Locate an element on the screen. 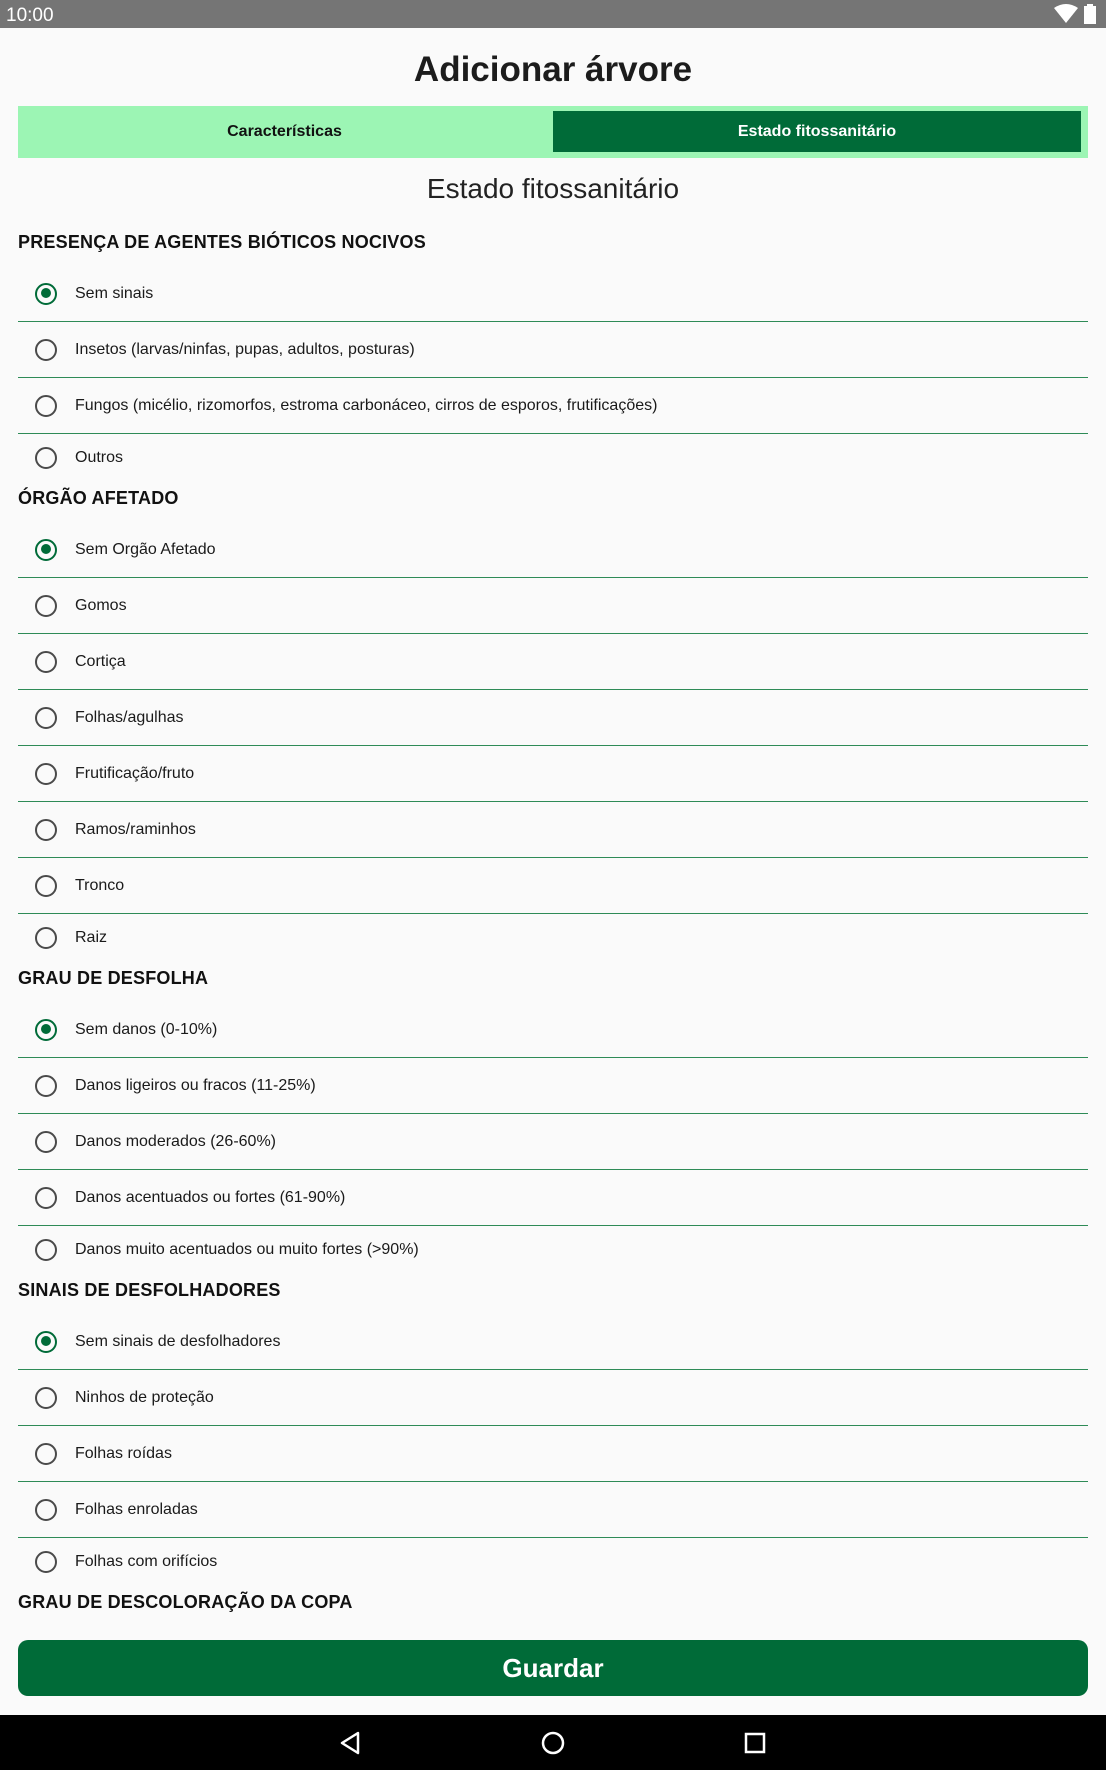 The width and height of the screenshot is (1106, 1770). radio-option-label: Cortiça is located at coordinates (100, 661).